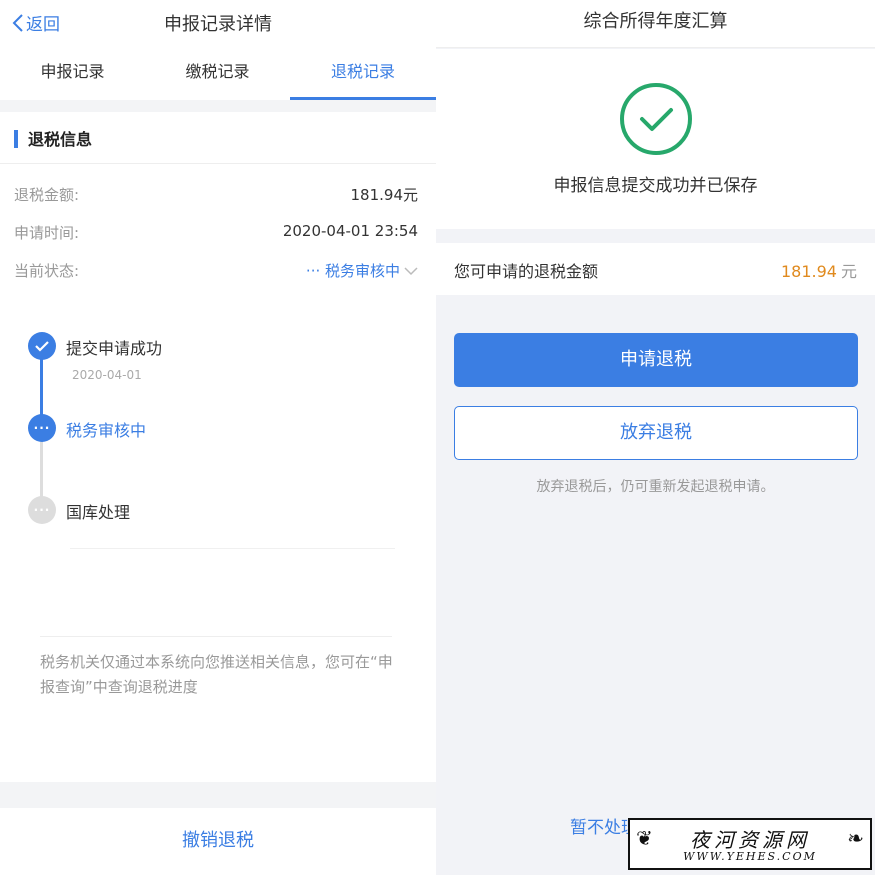 This screenshot has width=875, height=875. What do you see at coordinates (41, 469) in the screenshot?
I see `timeline-line-pending` at bounding box center [41, 469].